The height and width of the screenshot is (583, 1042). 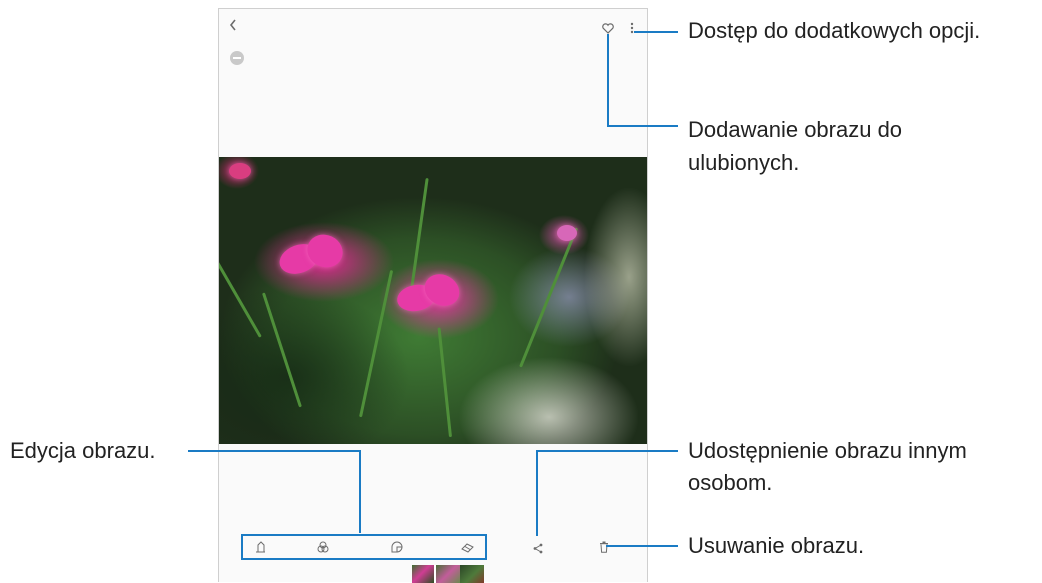 I want to click on callout-share-line1: Udostępnienie obrazu innym, so click(x=827, y=450).